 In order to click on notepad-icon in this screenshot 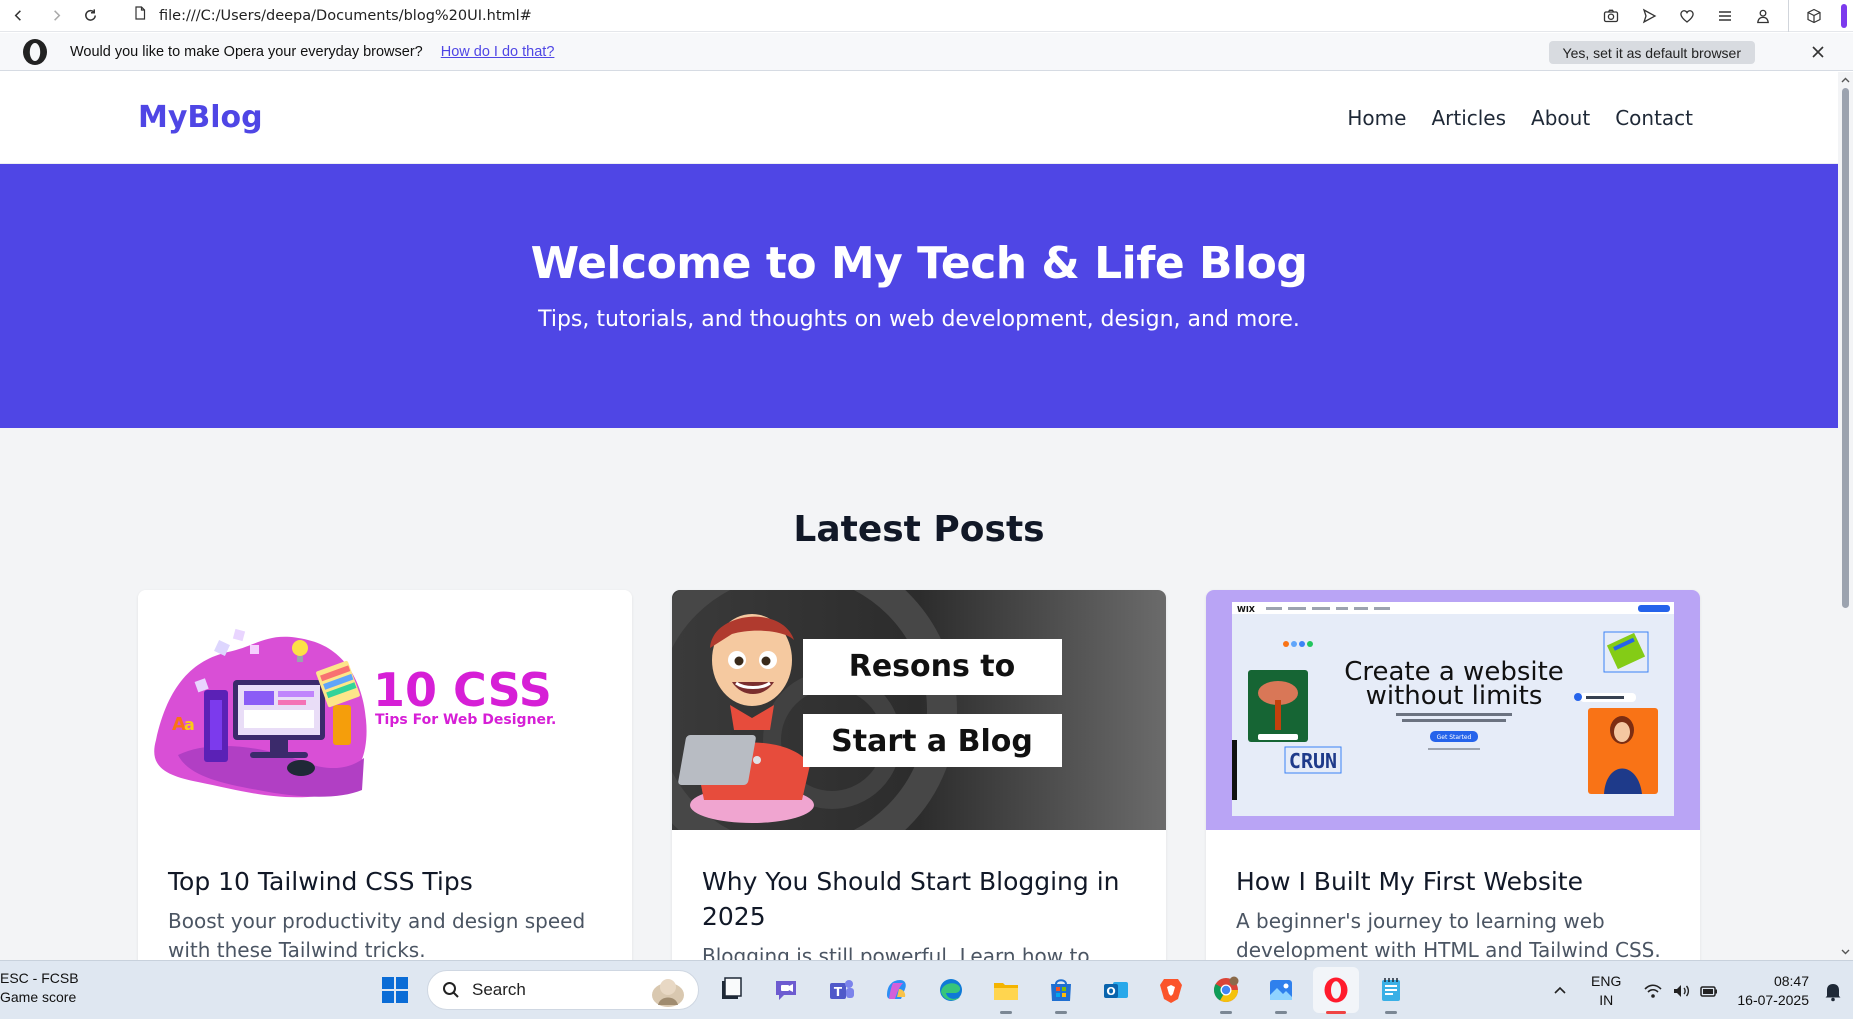, I will do `click(1391, 990)`.